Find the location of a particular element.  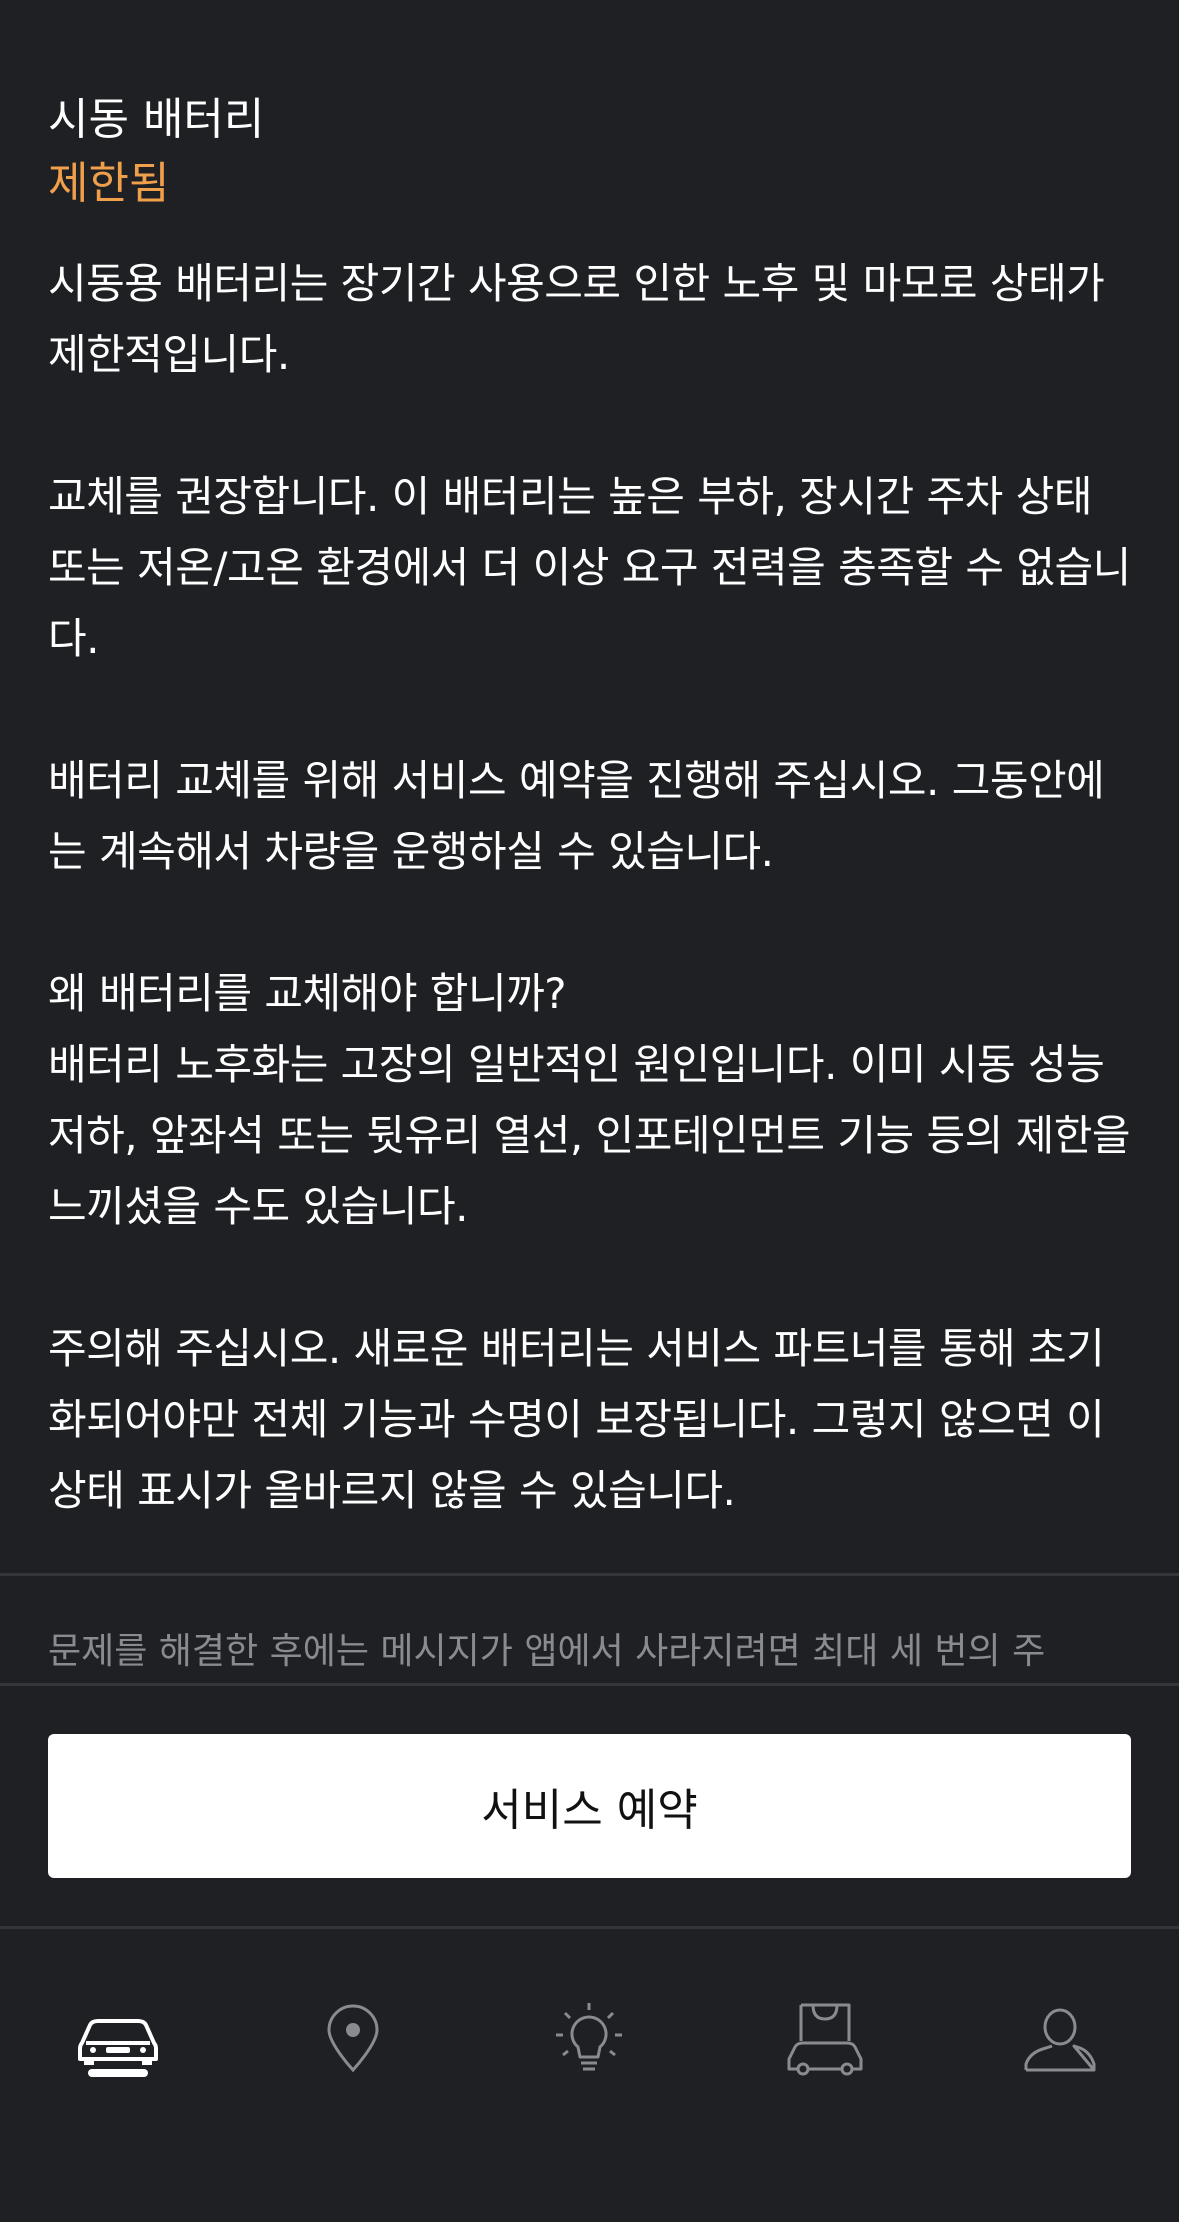

tab-discover is located at coordinates (589, 2039).